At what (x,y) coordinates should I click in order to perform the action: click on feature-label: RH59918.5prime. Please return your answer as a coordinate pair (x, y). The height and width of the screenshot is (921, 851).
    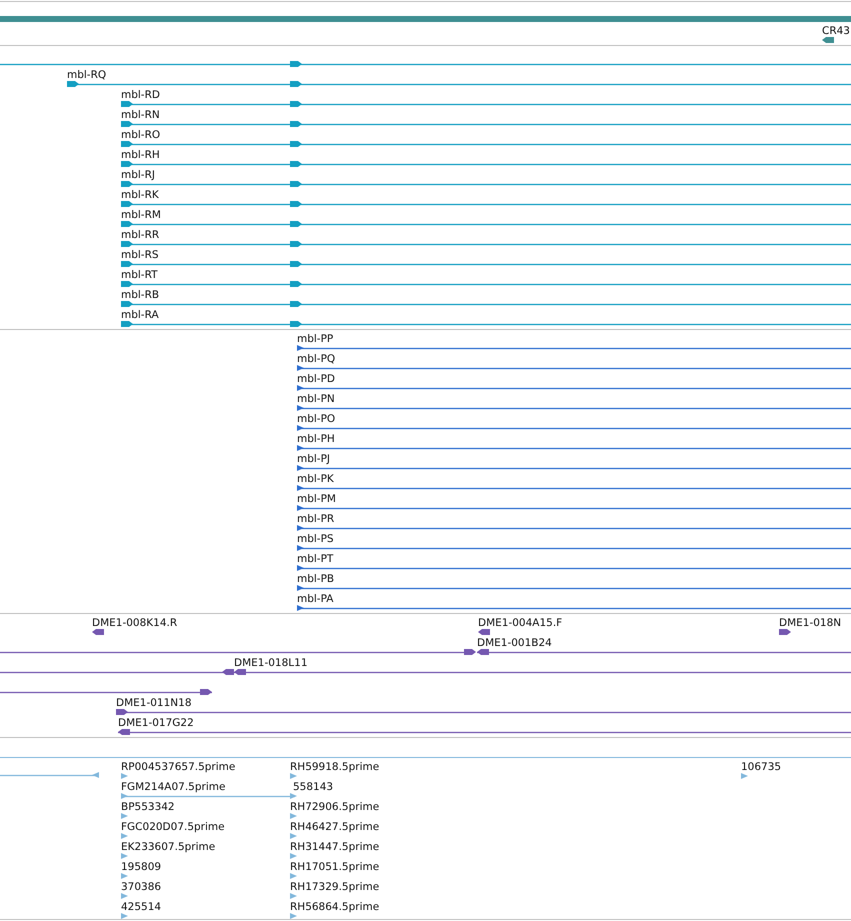
    Looking at the image, I should click on (335, 767).